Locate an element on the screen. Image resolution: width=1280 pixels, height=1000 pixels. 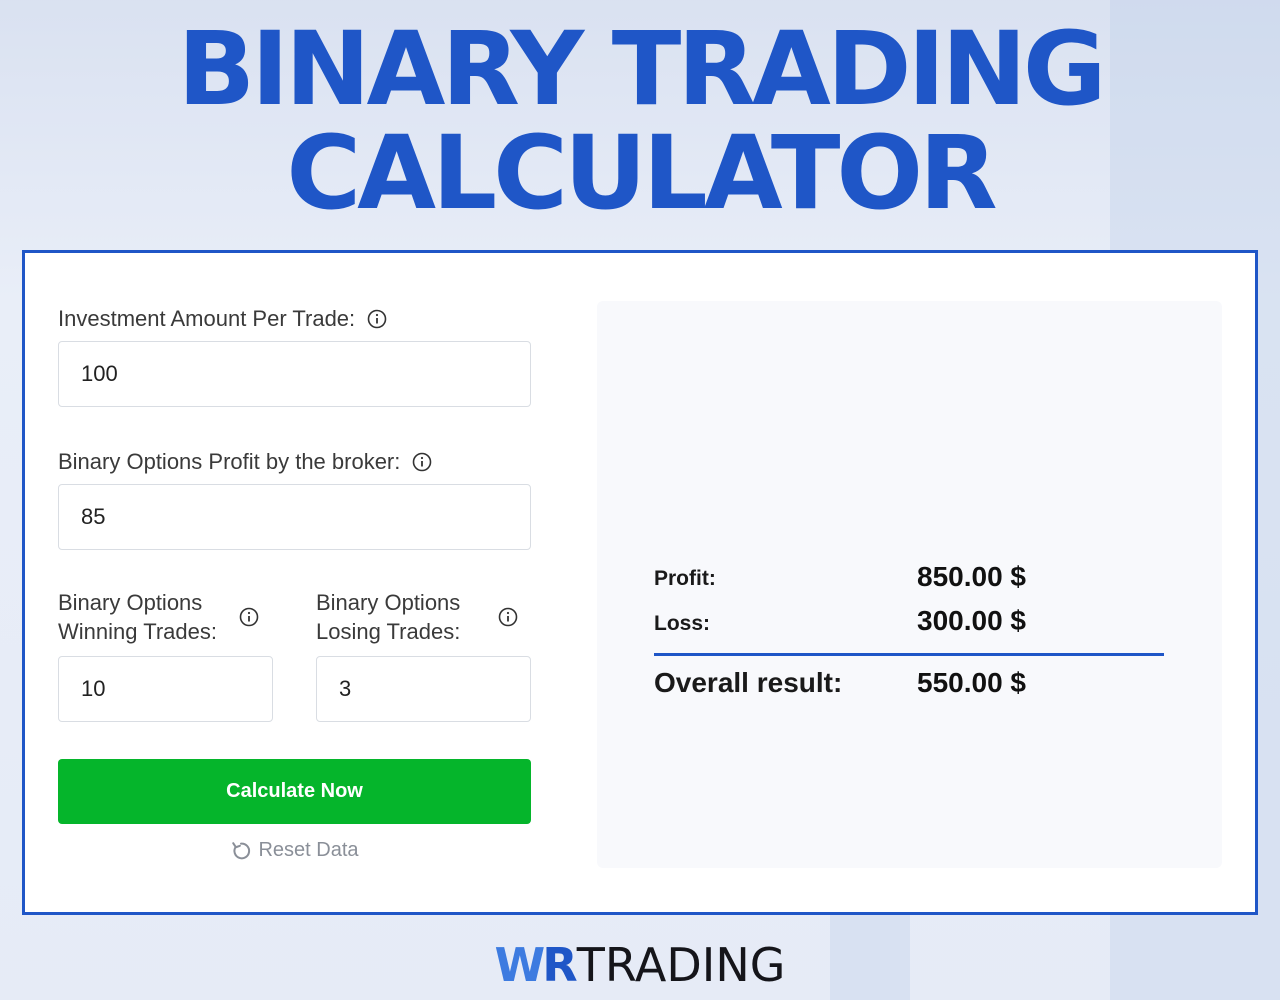
reset-data-button: Reset Data is located at coordinates (294, 850).